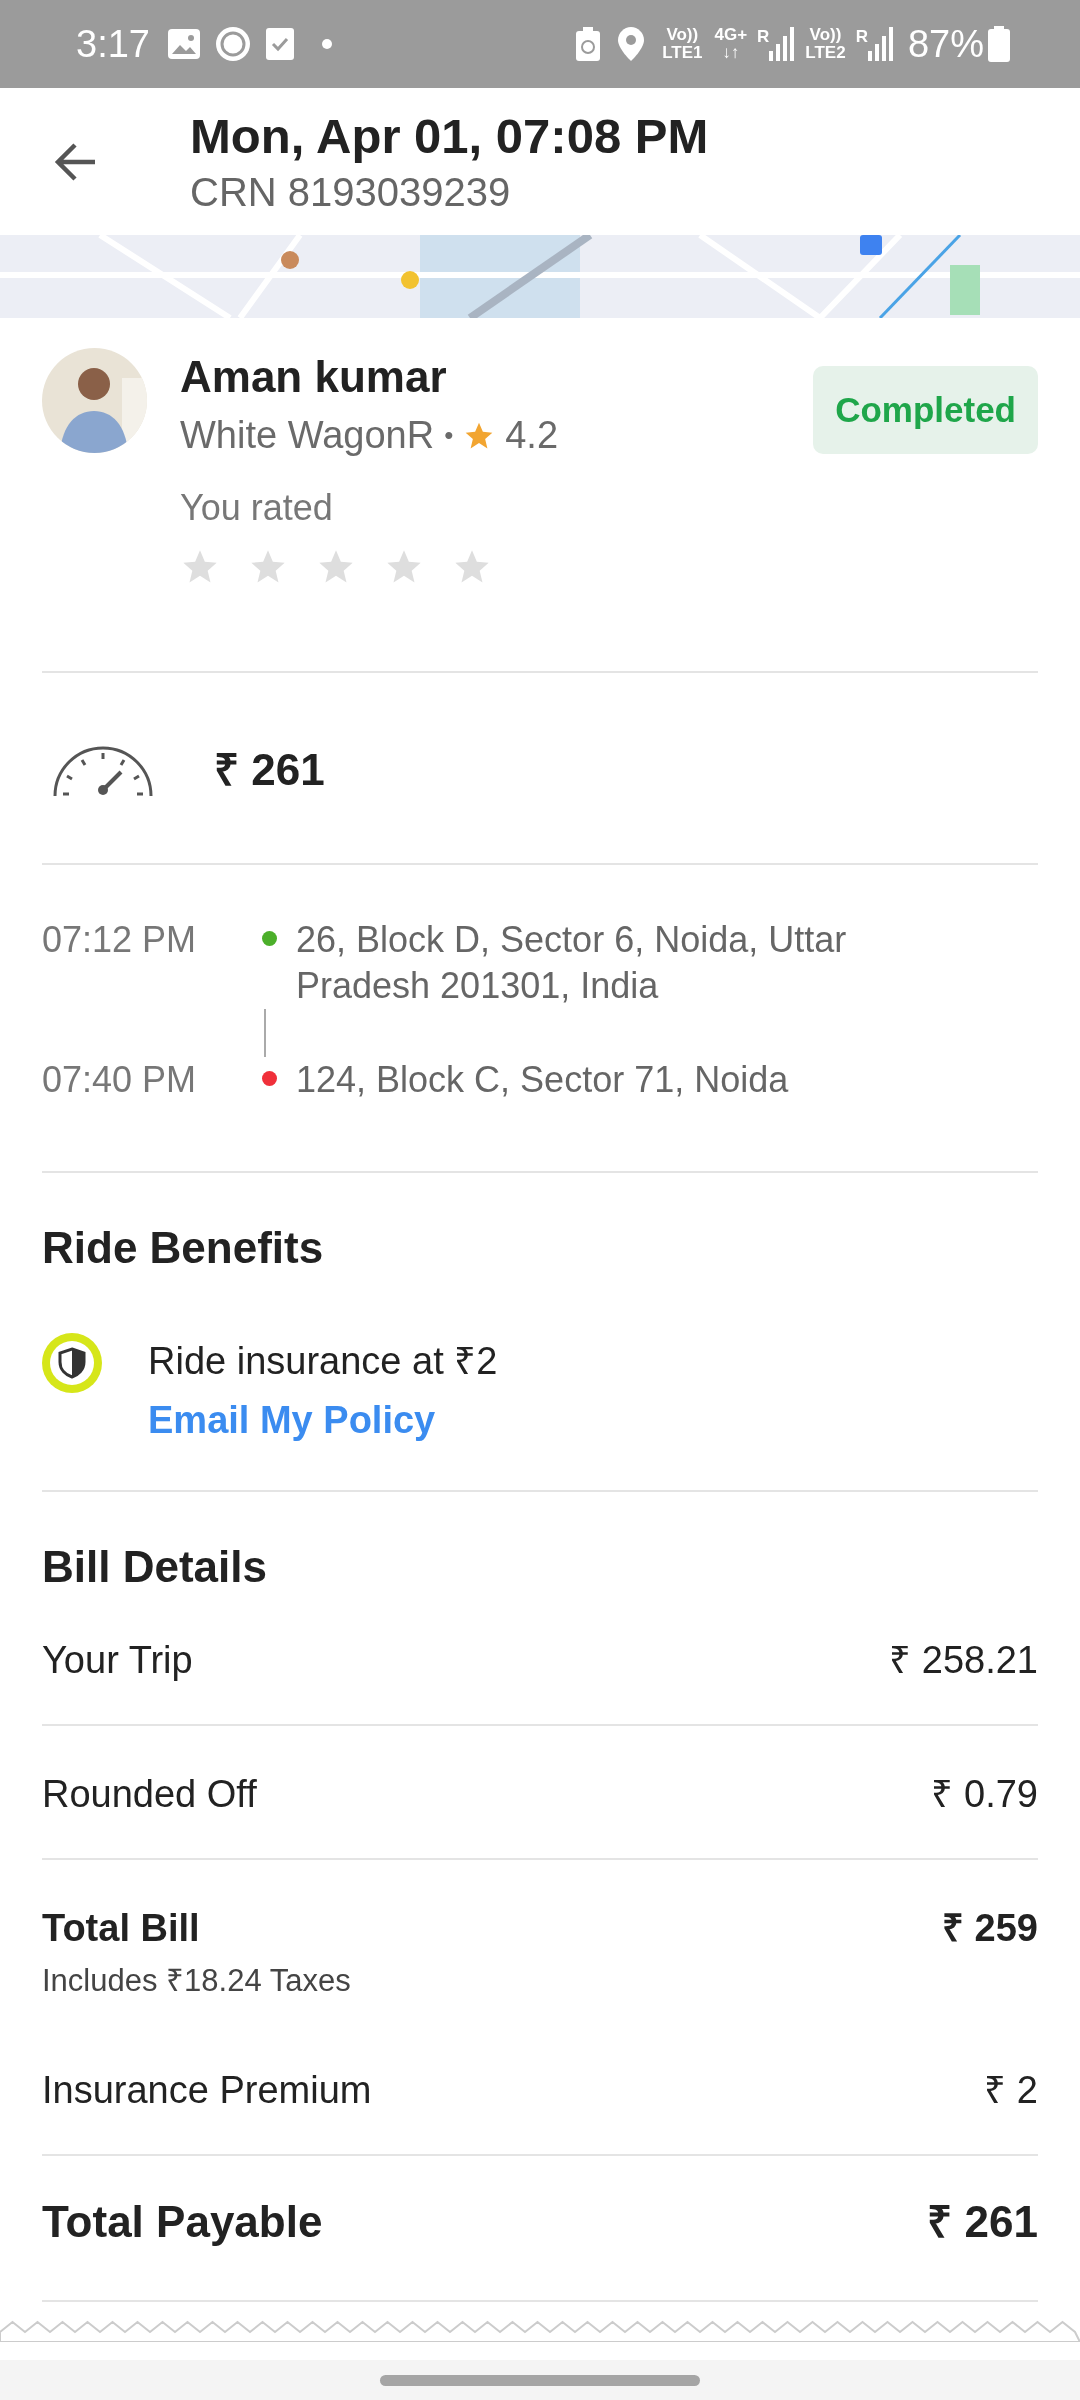  Describe the element at coordinates (543, 1080) in the screenshot. I see `stop-address: 124, Block C, Sector 71, Noida` at that location.